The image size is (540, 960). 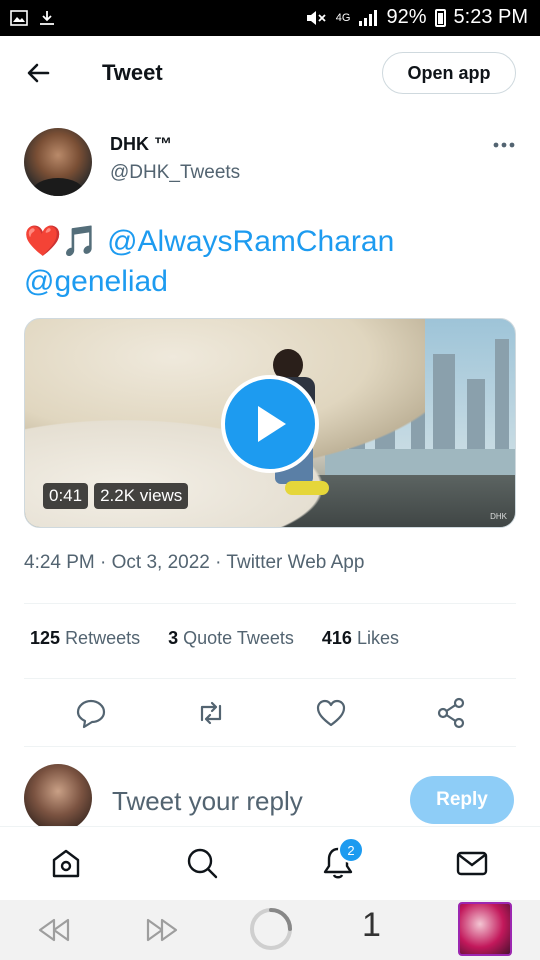 I want to click on author-avatar, so click(x=58, y=162).